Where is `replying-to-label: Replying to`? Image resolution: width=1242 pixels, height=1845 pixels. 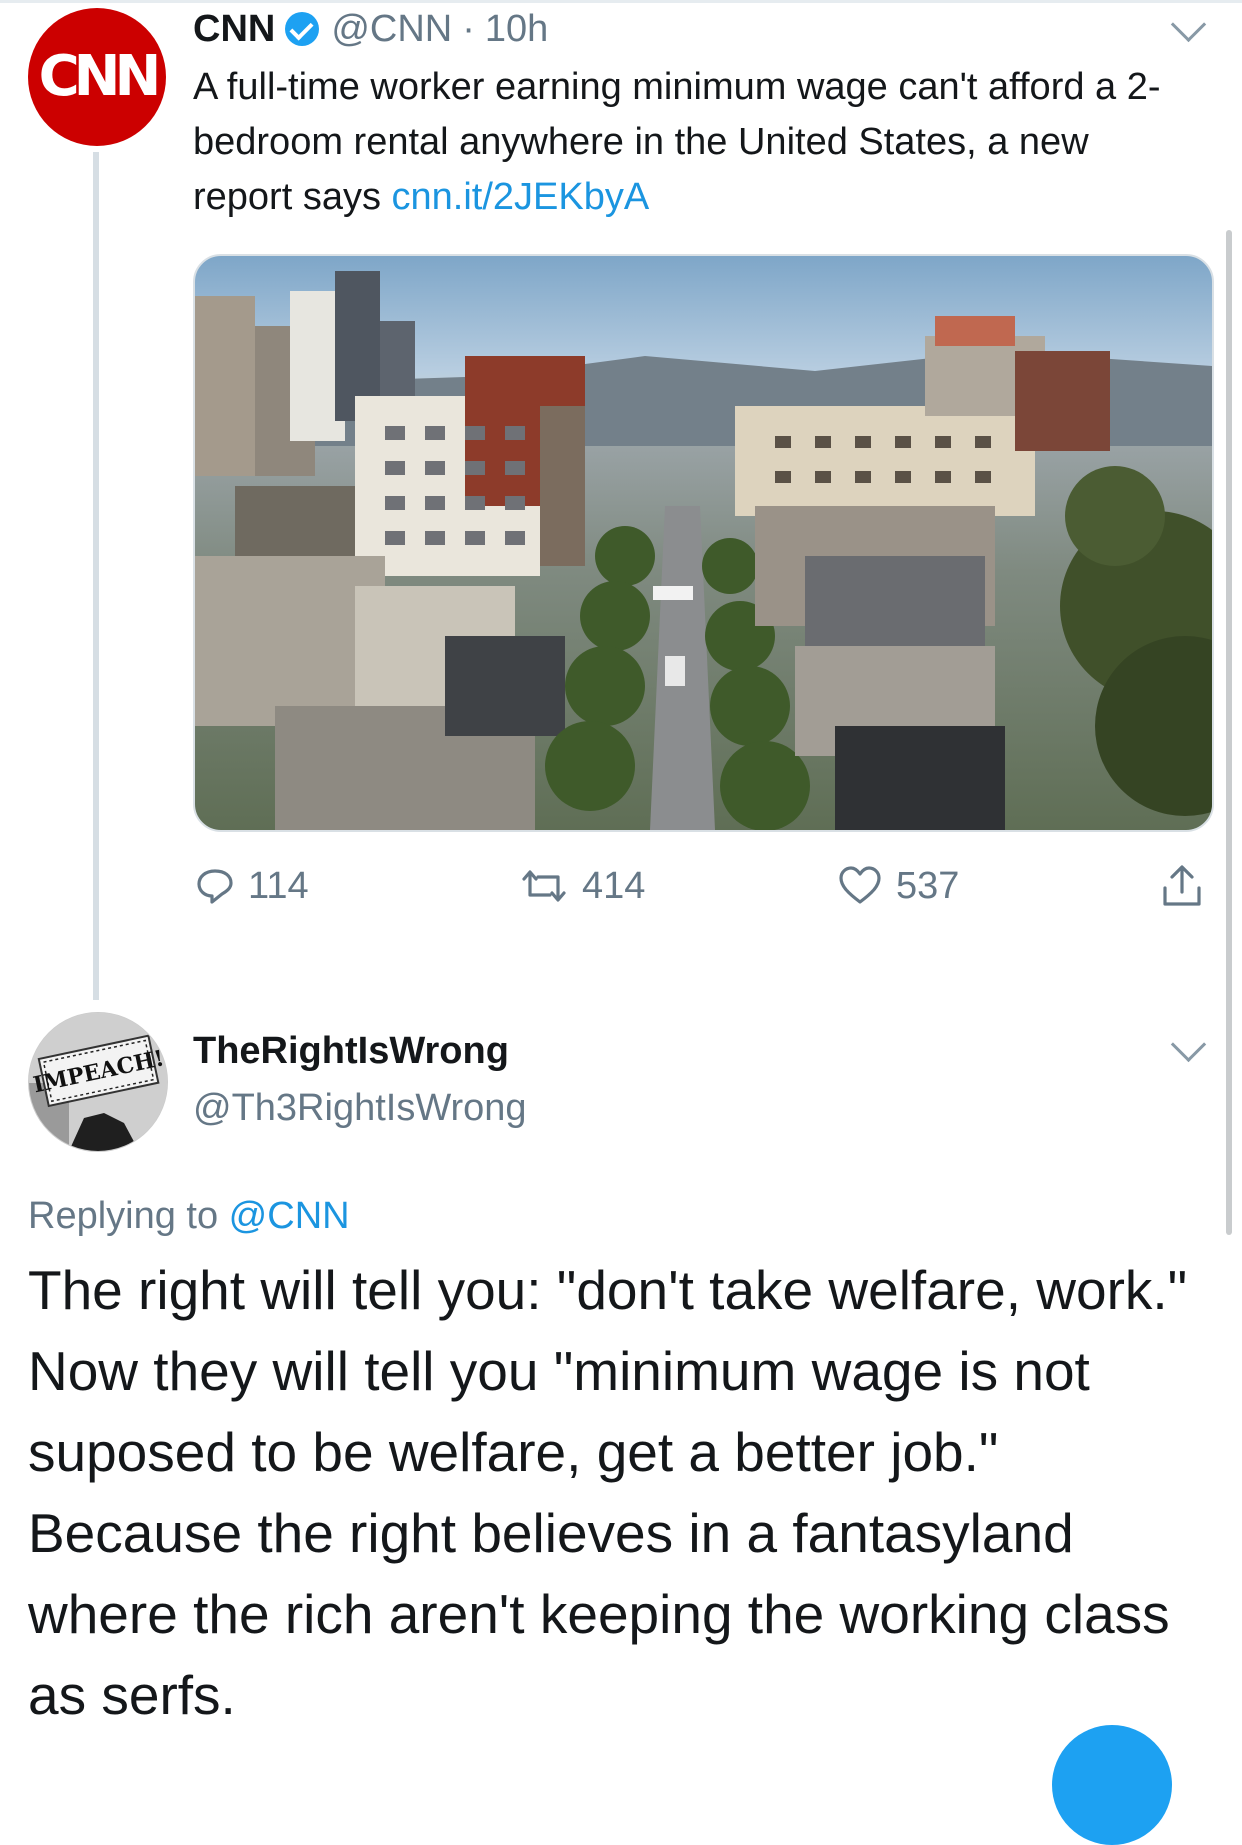
replying-to-label: Replying to is located at coordinates (128, 1216).